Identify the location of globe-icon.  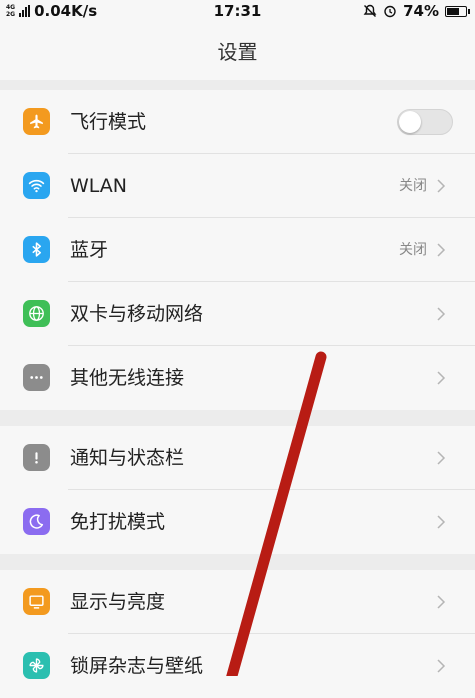
(36, 313).